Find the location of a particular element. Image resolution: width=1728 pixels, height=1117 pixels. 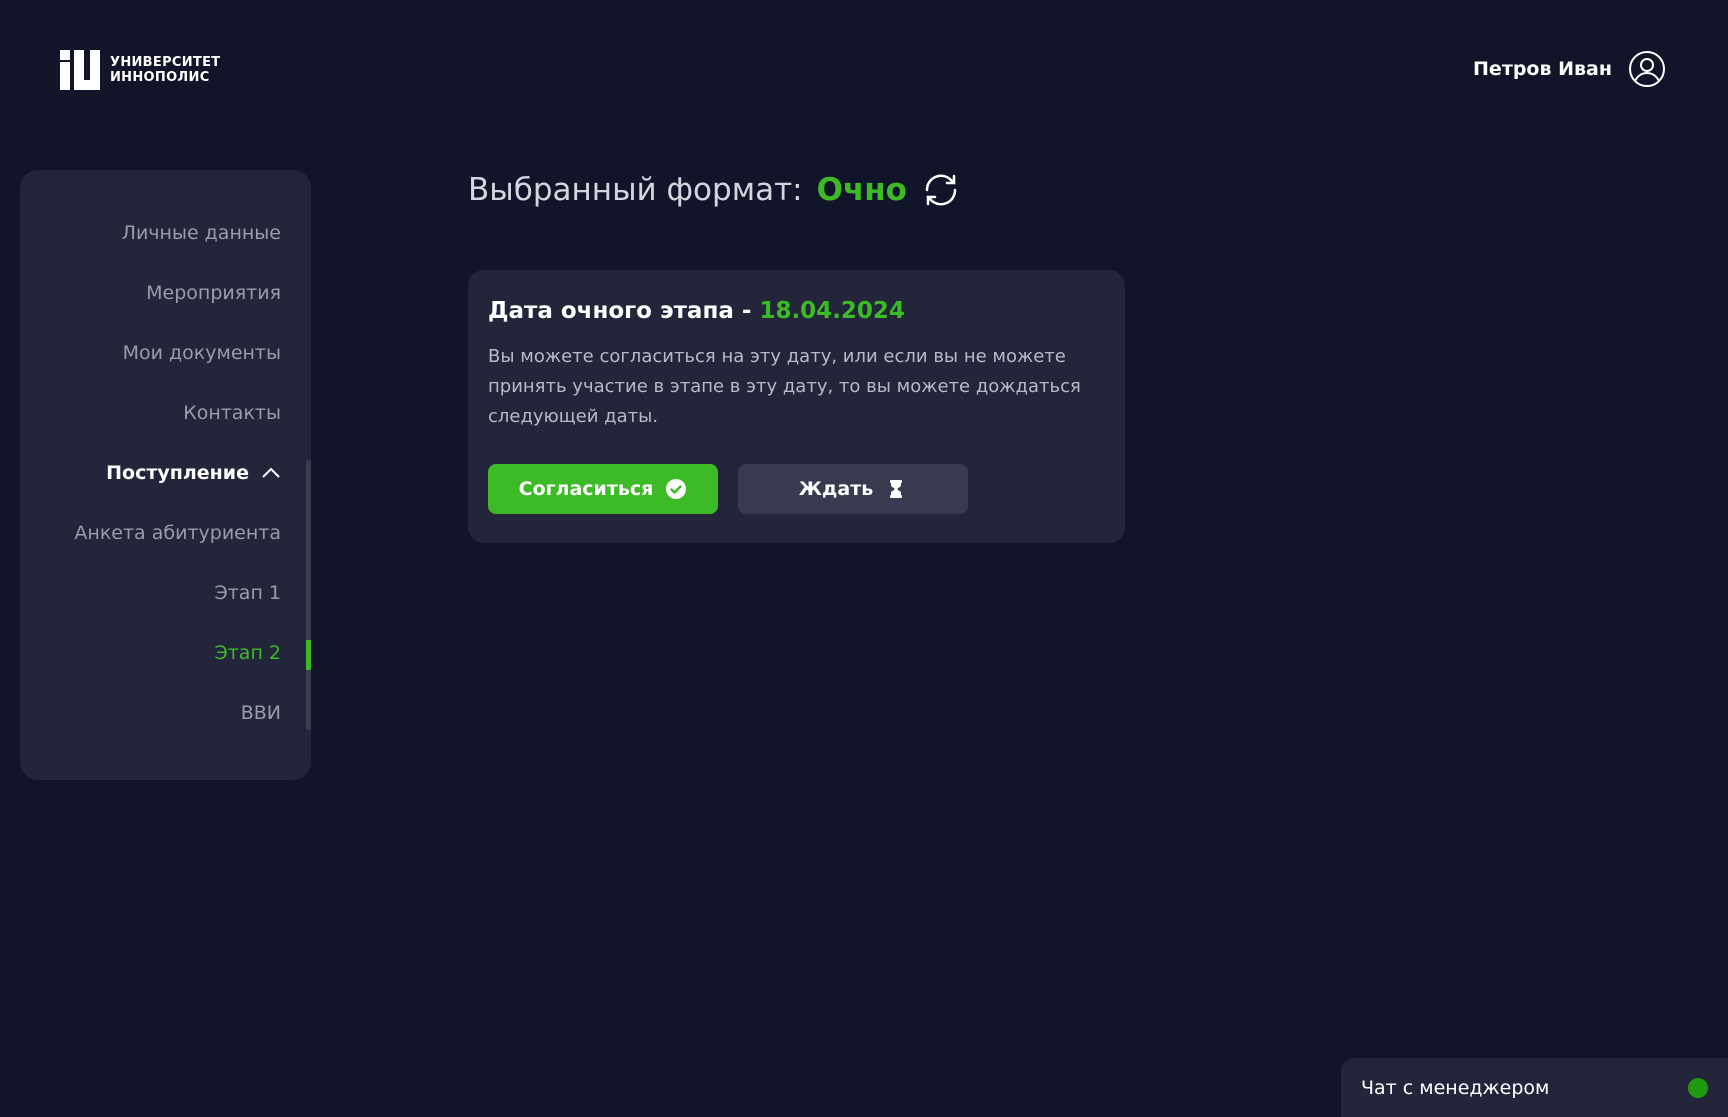

agree-button-label: Согласиться is located at coordinates (586, 489).